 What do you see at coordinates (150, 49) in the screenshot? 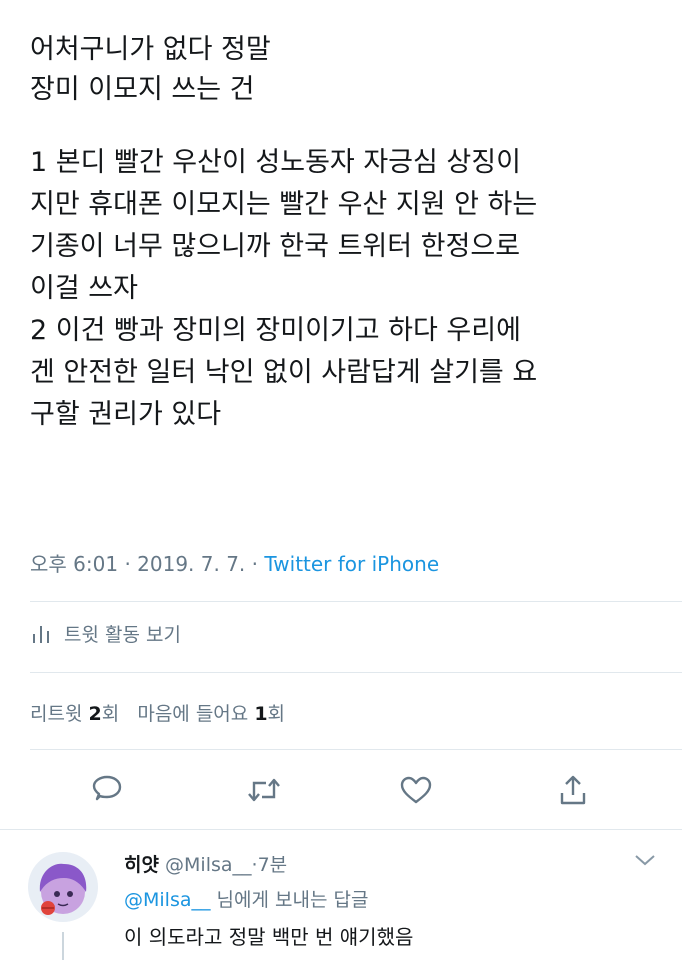
I see `tweet-text-line: 어처구니가 없다 정말` at bounding box center [150, 49].